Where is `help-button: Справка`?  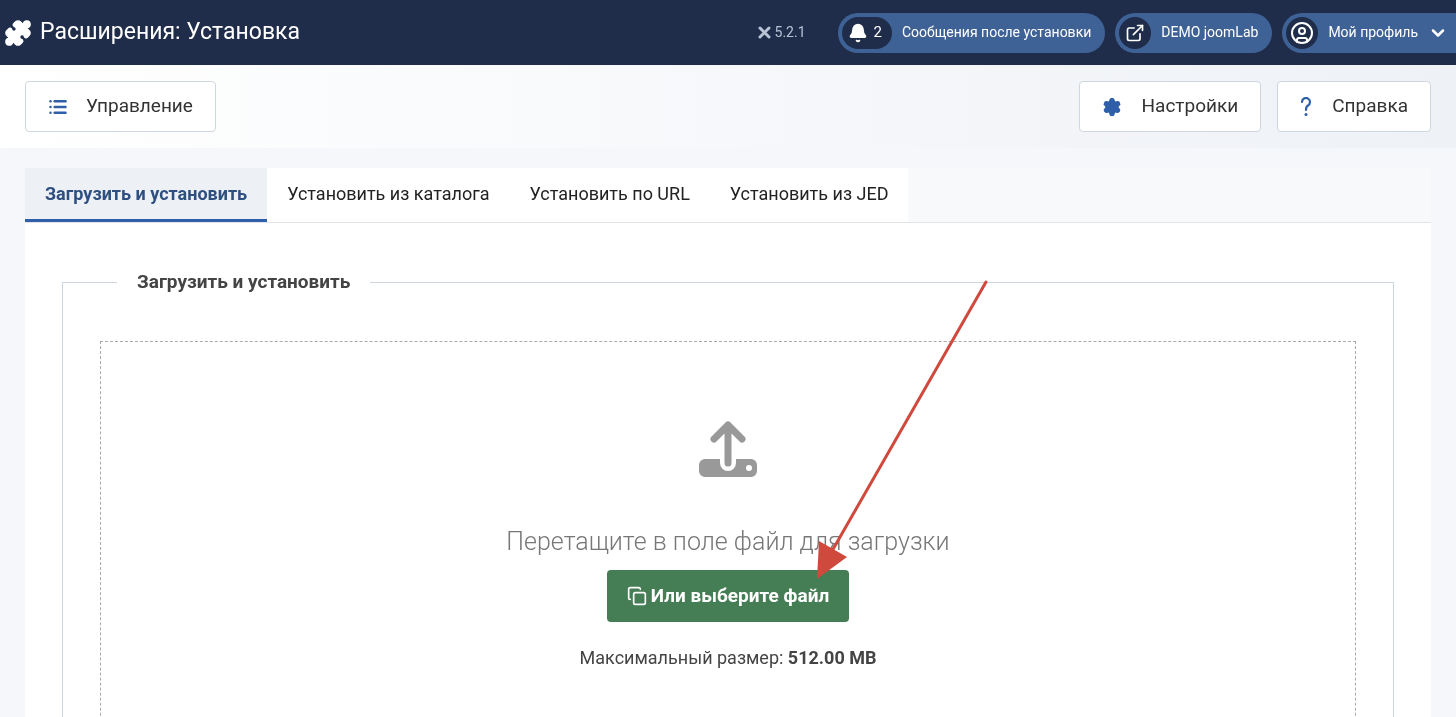 help-button: Справка is located at coordinates (1354, 106).